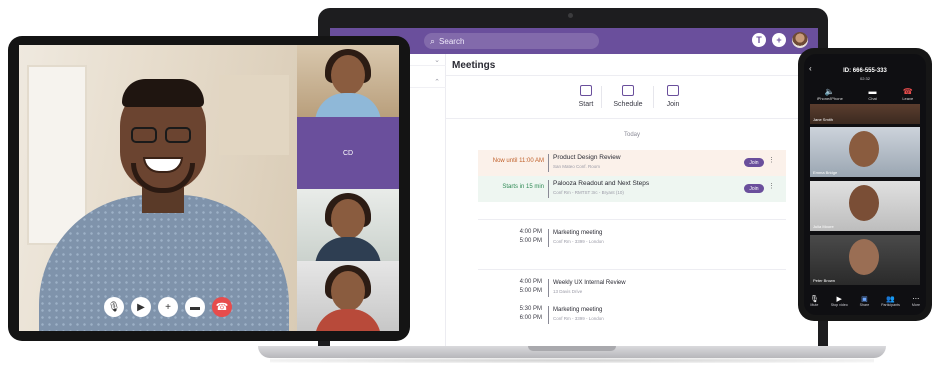 This screenshot has height=365, width=939. I want to click on pin-icon: T, so click(759, 40).